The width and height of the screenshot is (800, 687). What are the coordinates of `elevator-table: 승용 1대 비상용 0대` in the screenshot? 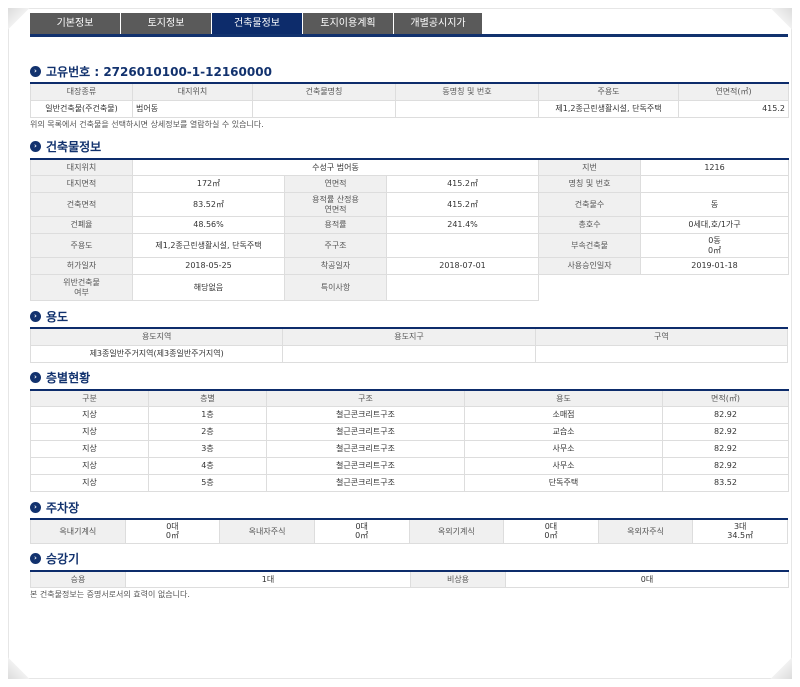 It's located at (409, 578).